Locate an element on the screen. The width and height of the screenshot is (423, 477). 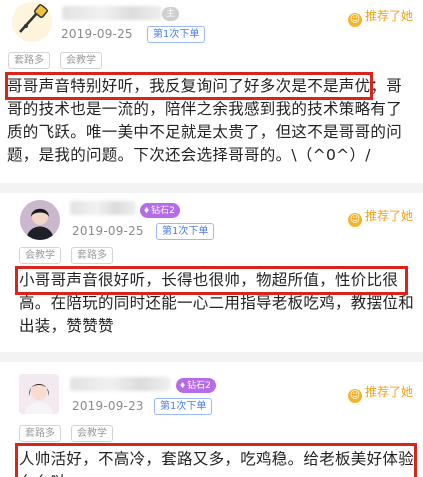
user-badge: 主 is located at coordinates (171, 14).